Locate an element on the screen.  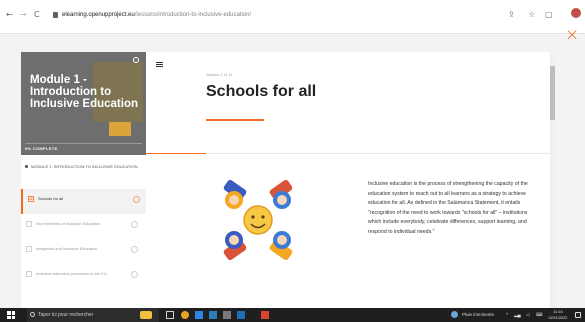
lesson-item: Schools for all is located at coordinates (83, 201).